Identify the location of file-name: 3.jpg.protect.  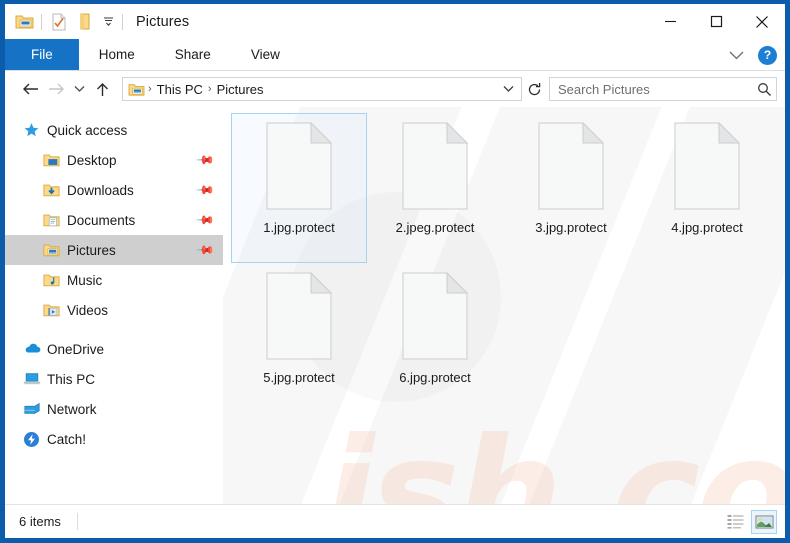
(571, 227).